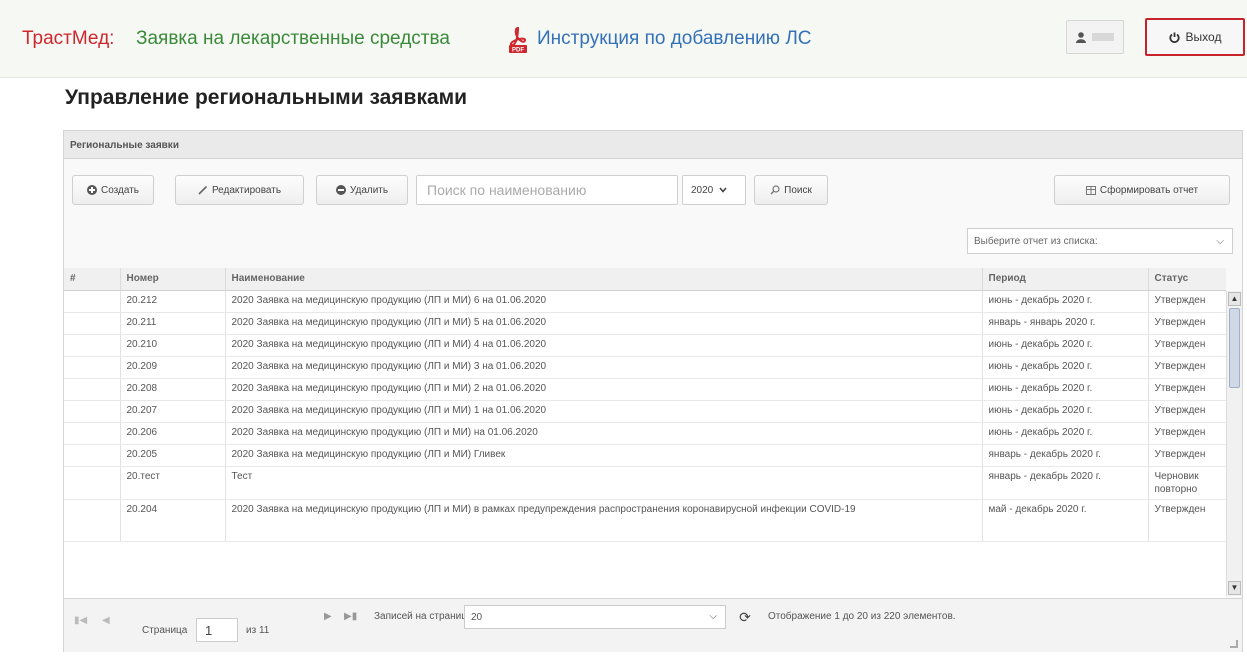 The image size is (1247, 660). I want to click on page-number-input, so click(217, 630).